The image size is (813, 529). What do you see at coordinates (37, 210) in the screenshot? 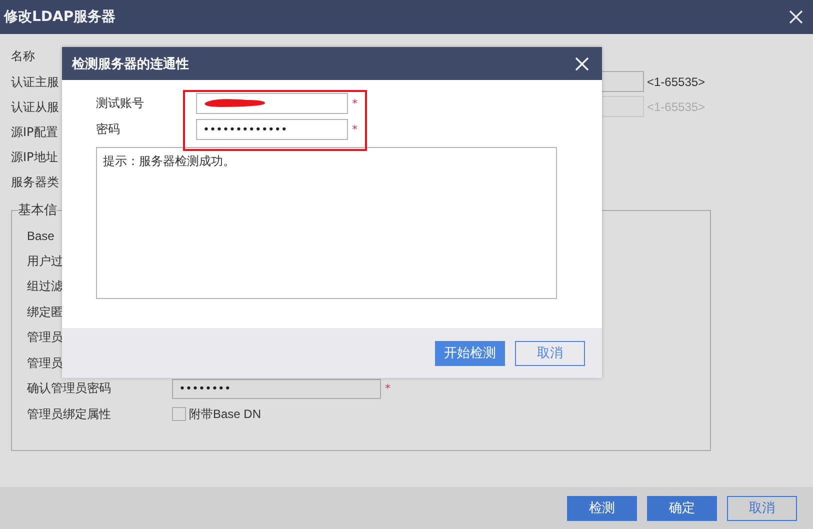
I see `group-legend: 基本信` at bounding box center [37, 210].